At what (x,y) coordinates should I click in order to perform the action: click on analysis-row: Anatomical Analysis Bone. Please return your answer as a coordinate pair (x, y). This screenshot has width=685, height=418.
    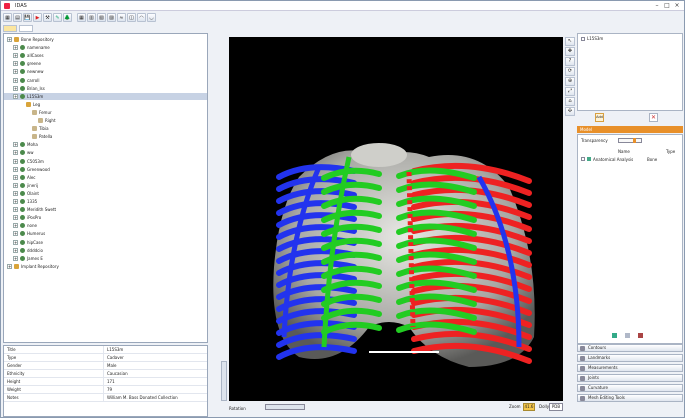
    Looking at the image, I should click on (631, 159).